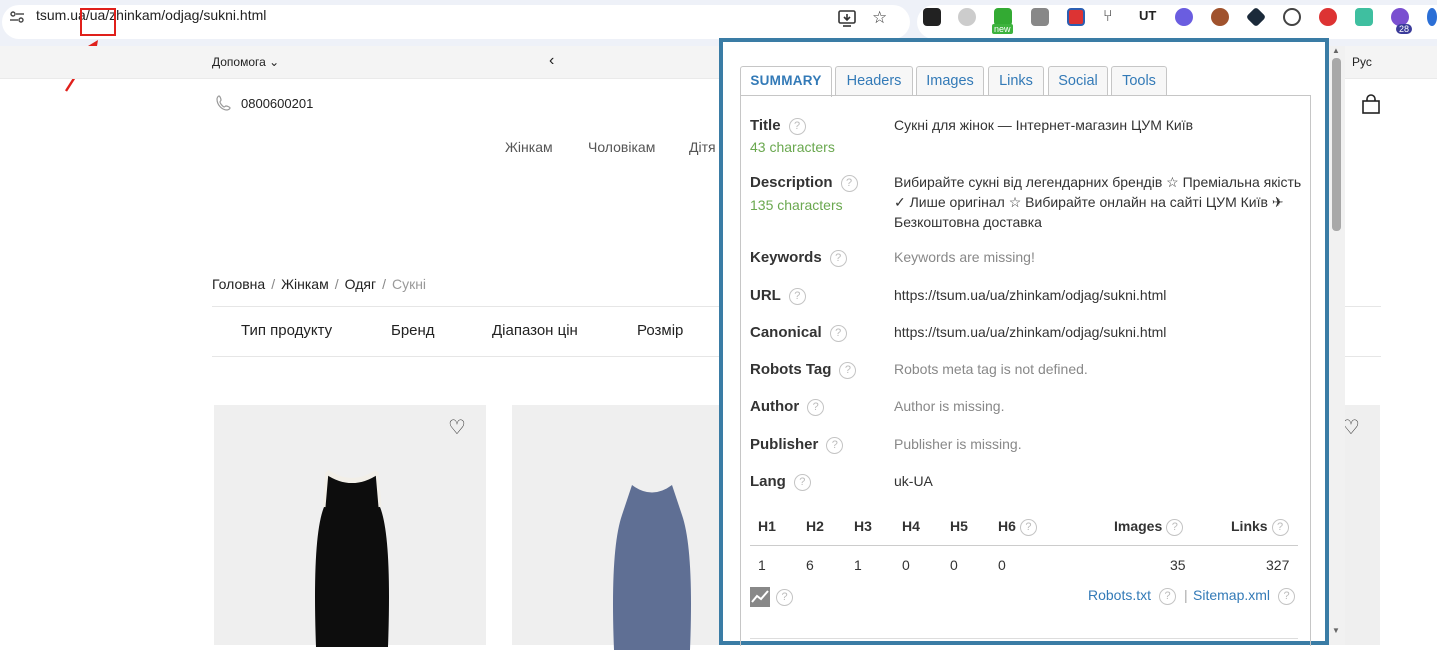 The image size is (1437, 650). I want to click on author-label-text: Author, so click(775, 406).